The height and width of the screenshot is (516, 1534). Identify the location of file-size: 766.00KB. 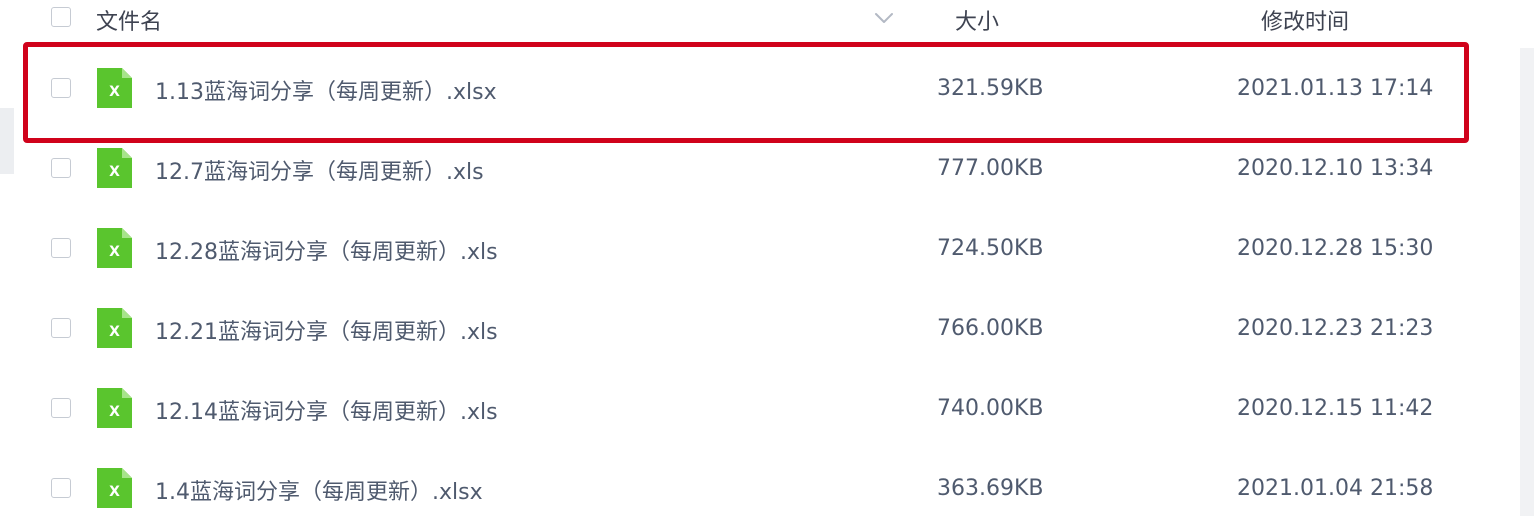
(990, 328).